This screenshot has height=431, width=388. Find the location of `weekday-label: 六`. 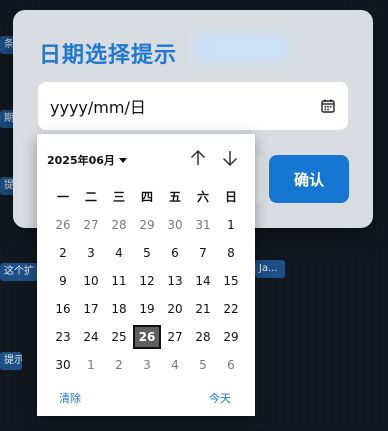

weekday-label: 六 is located at coordinates (202, 197).